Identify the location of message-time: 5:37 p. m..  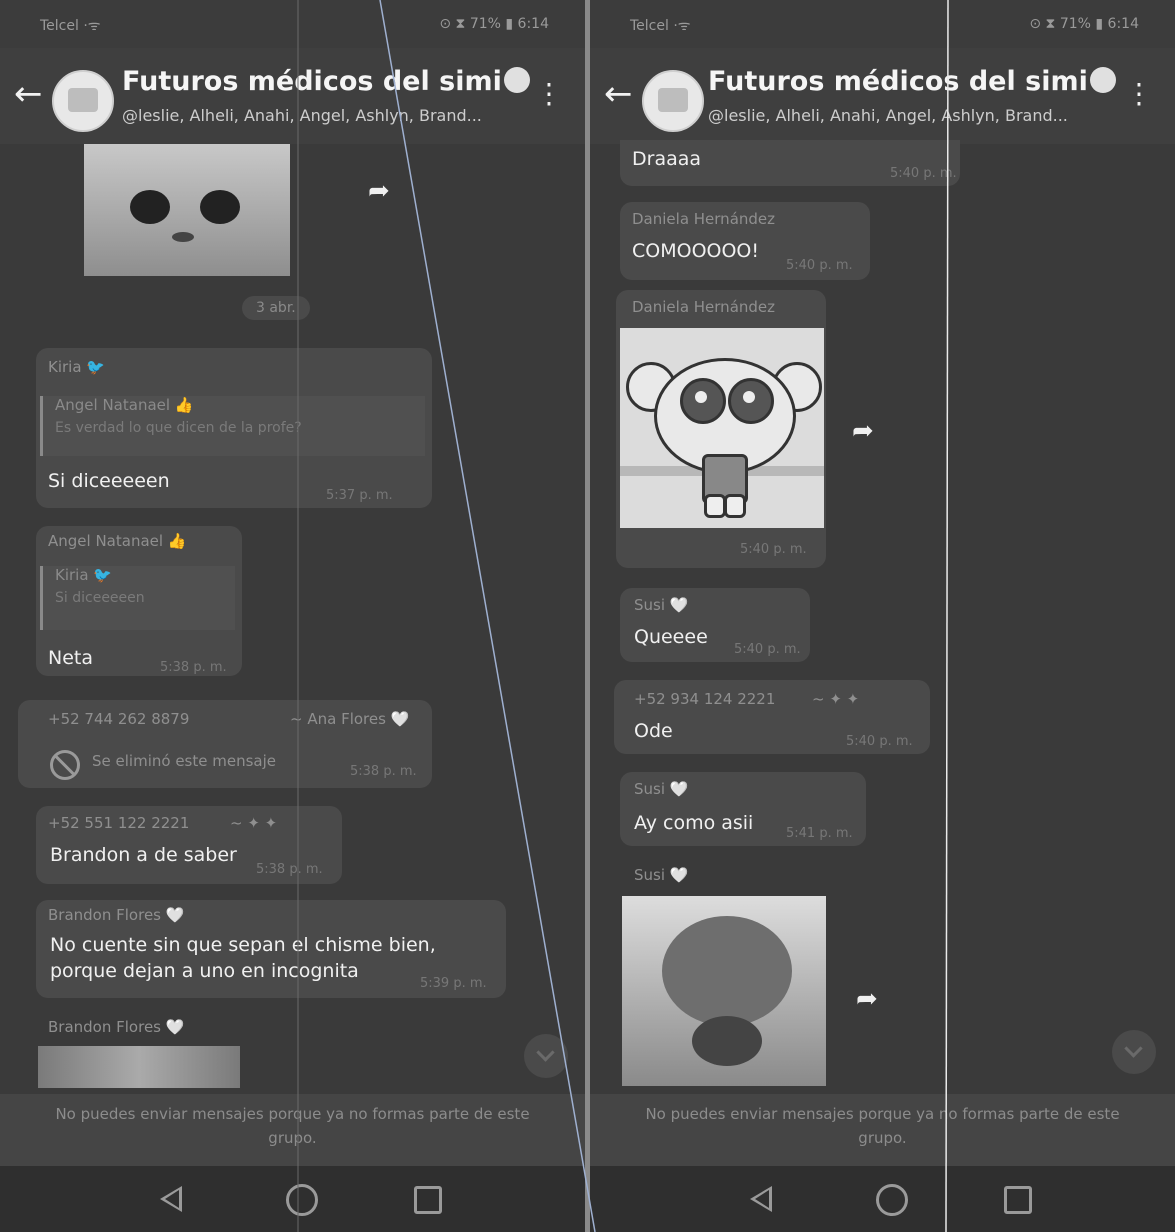
(359, 495).